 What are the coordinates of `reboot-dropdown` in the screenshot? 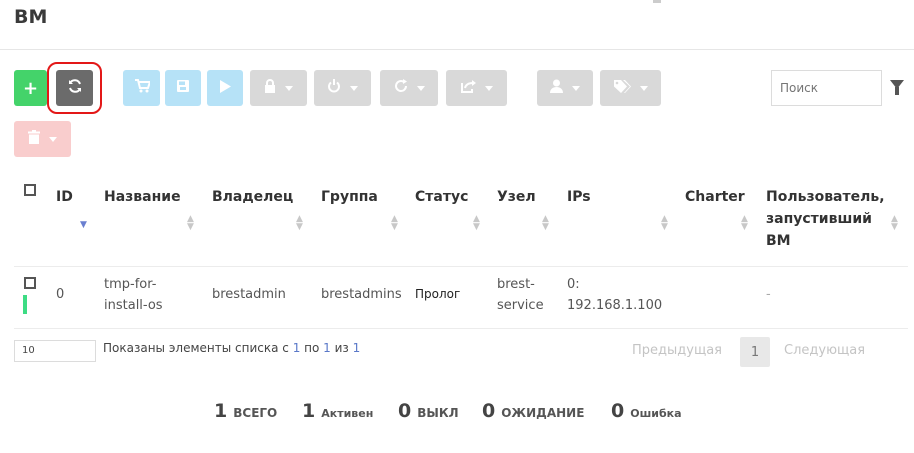 It's located at (409, 88).